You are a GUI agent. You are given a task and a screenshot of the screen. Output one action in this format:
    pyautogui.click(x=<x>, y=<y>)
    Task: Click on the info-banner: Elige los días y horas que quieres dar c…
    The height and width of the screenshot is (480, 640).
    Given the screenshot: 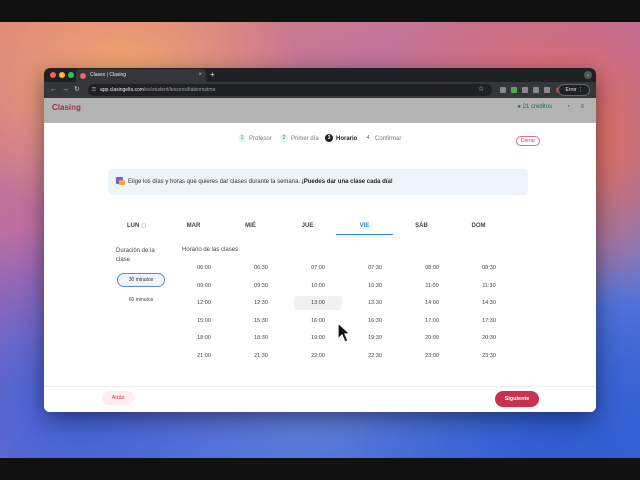 What is the action you would take?
    pyautogui.click(x=318, y=182)
    